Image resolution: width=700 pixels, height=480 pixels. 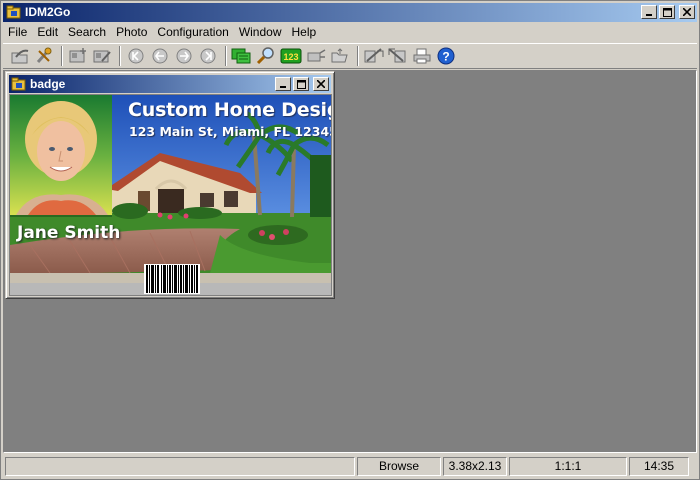 I want to click on open-icon, so click(x=20, y=56).